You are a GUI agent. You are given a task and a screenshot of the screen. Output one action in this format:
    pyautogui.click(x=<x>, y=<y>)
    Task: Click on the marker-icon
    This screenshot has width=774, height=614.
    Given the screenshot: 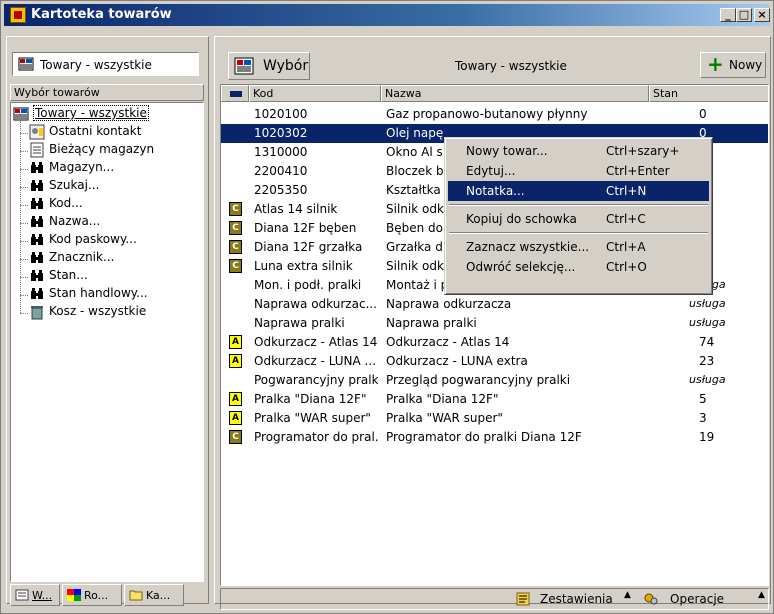 What is the action you would take?
    pyautogui.click(x=236, y=94)
    